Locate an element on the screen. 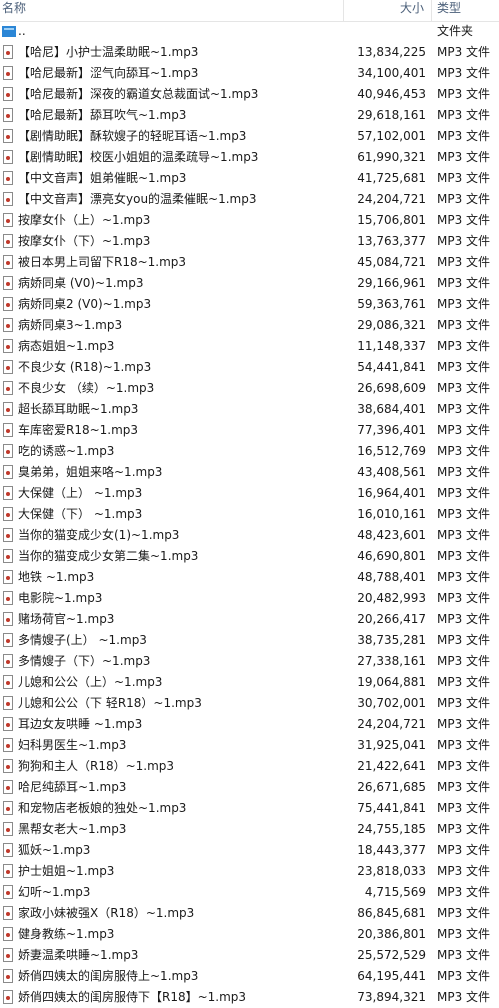  column-header-type: 类型 is located at coordinates (465, 10).